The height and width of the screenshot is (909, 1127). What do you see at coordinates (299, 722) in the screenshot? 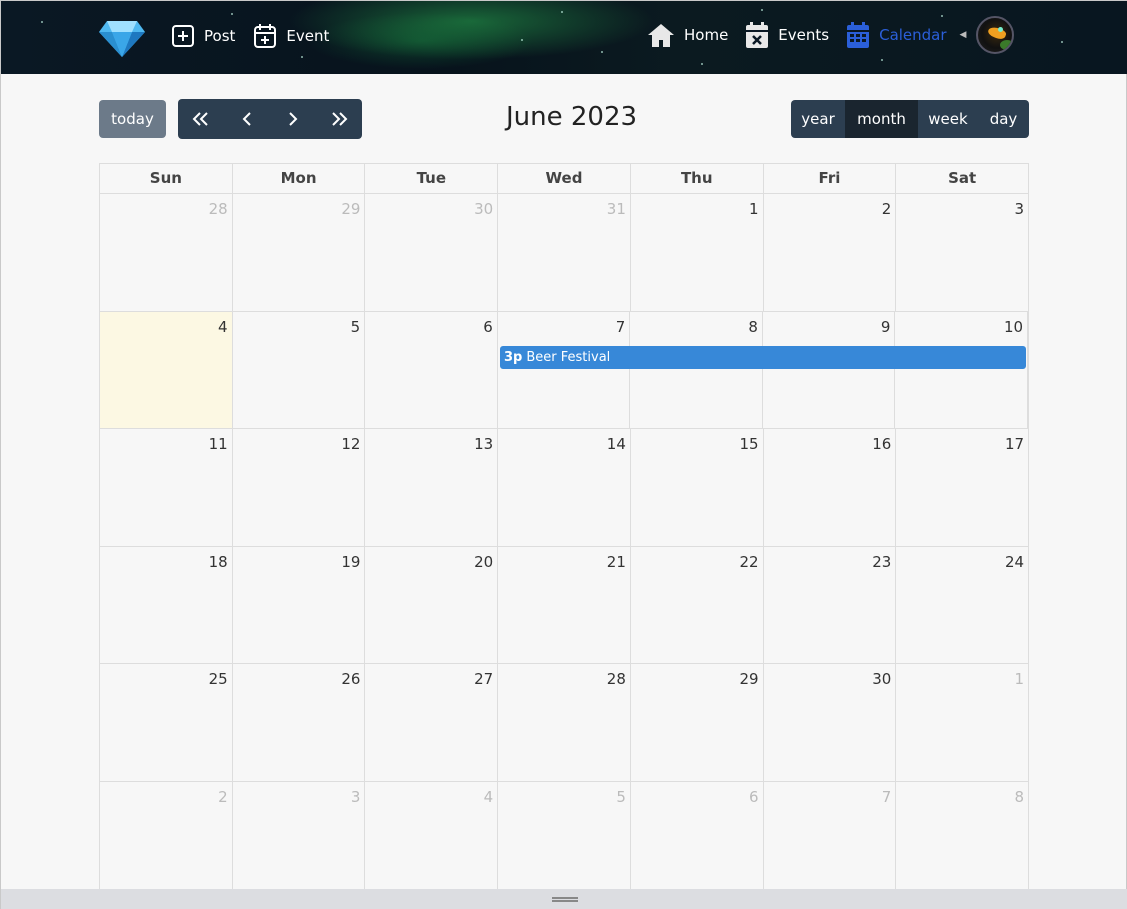
I see `day-cell: 26` at bounding box center [299, 722].